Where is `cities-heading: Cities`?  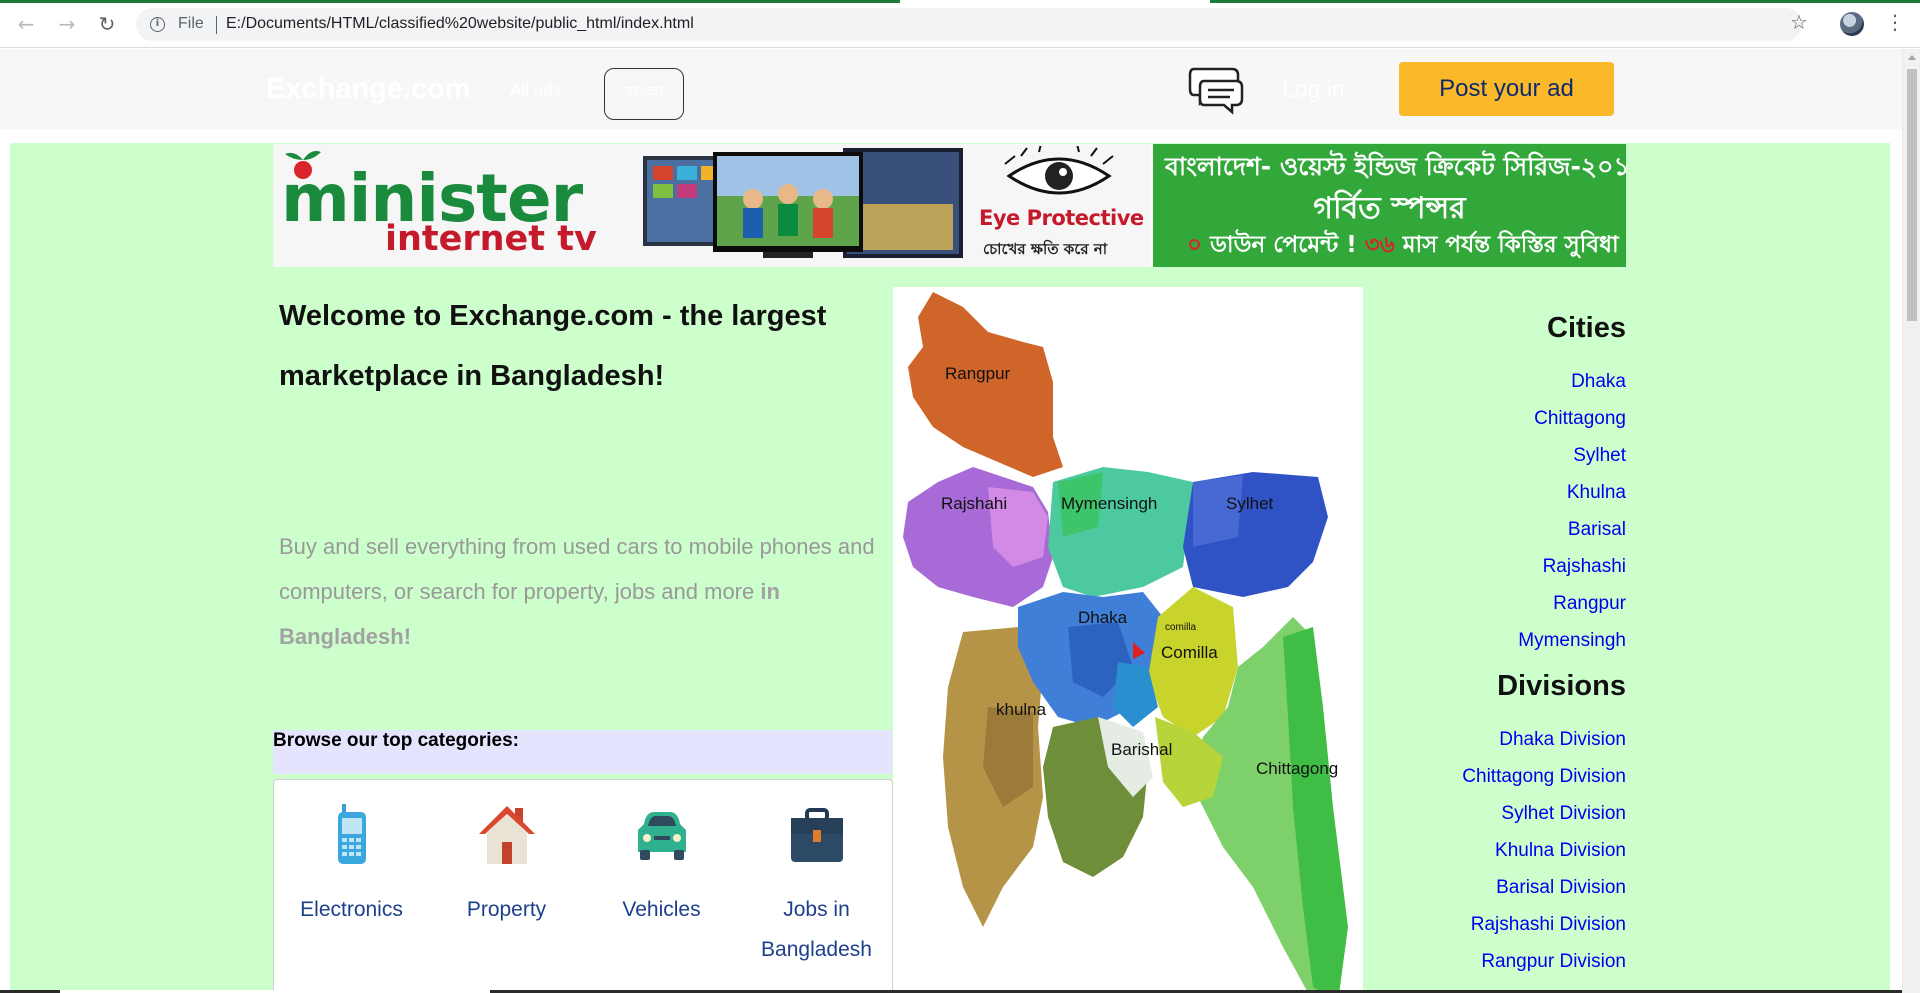 cities-heading: Cities is located at coordinates (1586, 328).